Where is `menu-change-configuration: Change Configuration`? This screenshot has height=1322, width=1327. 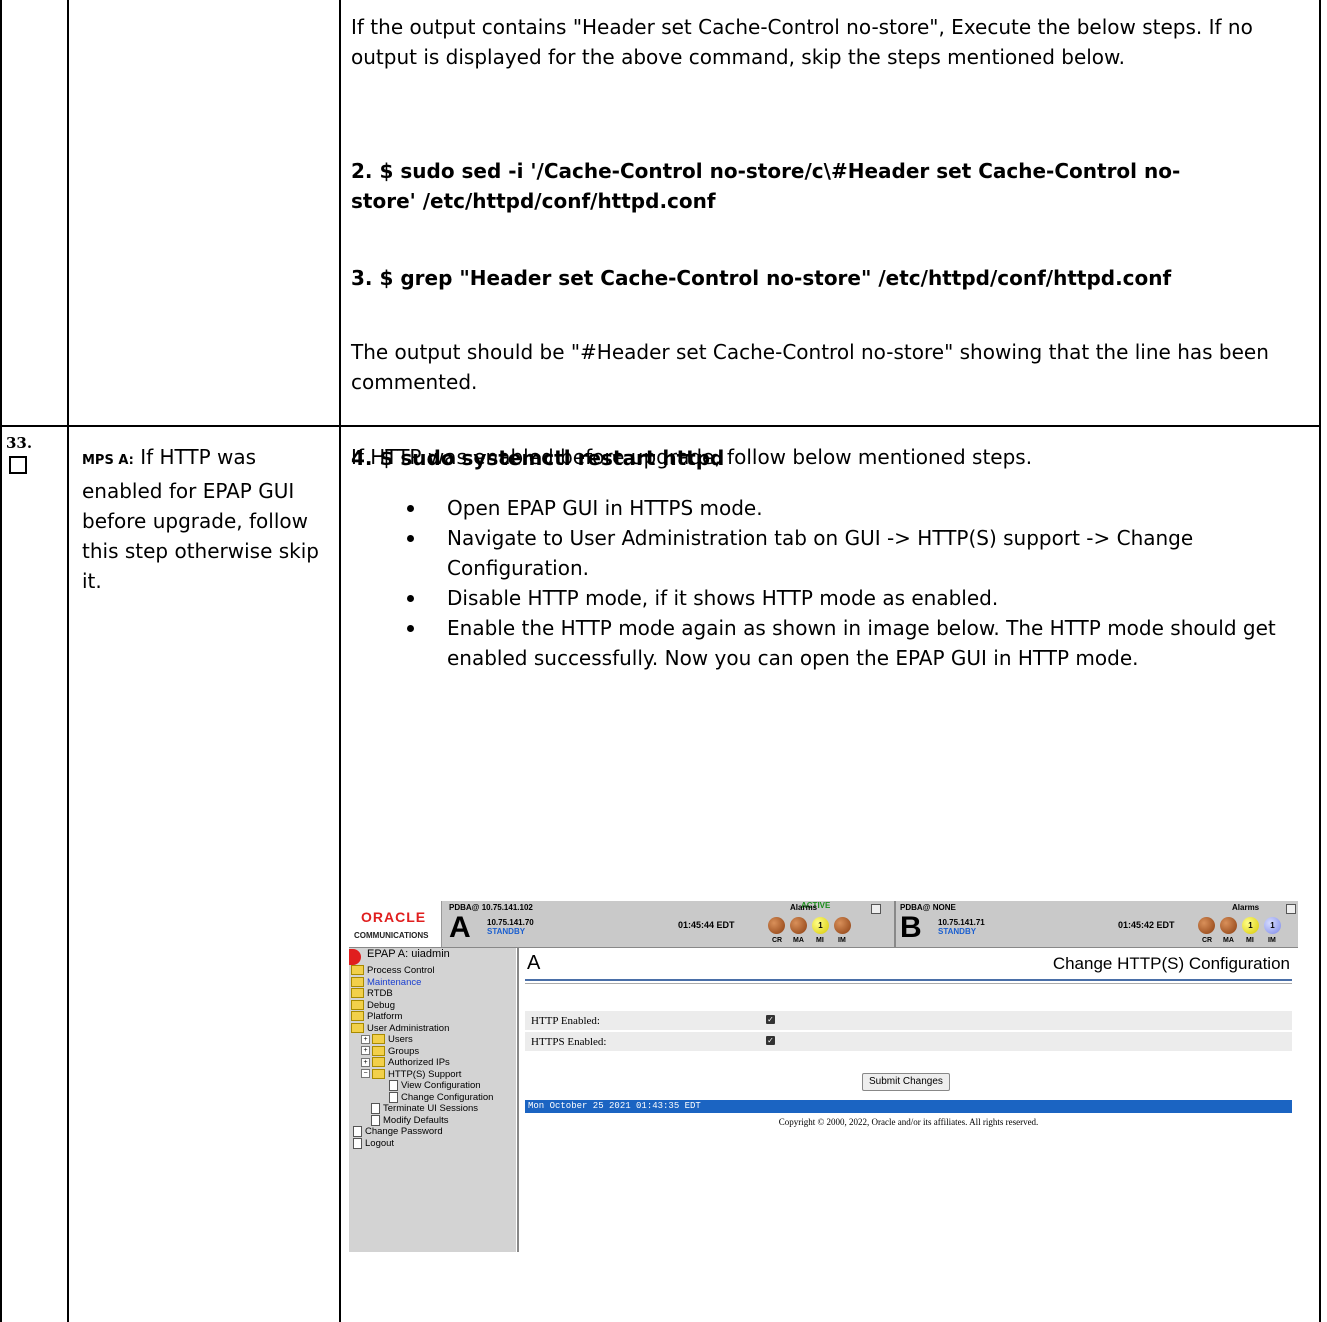
menu-change-configuration: Change Configuration is located at coordinates (421, 1097).